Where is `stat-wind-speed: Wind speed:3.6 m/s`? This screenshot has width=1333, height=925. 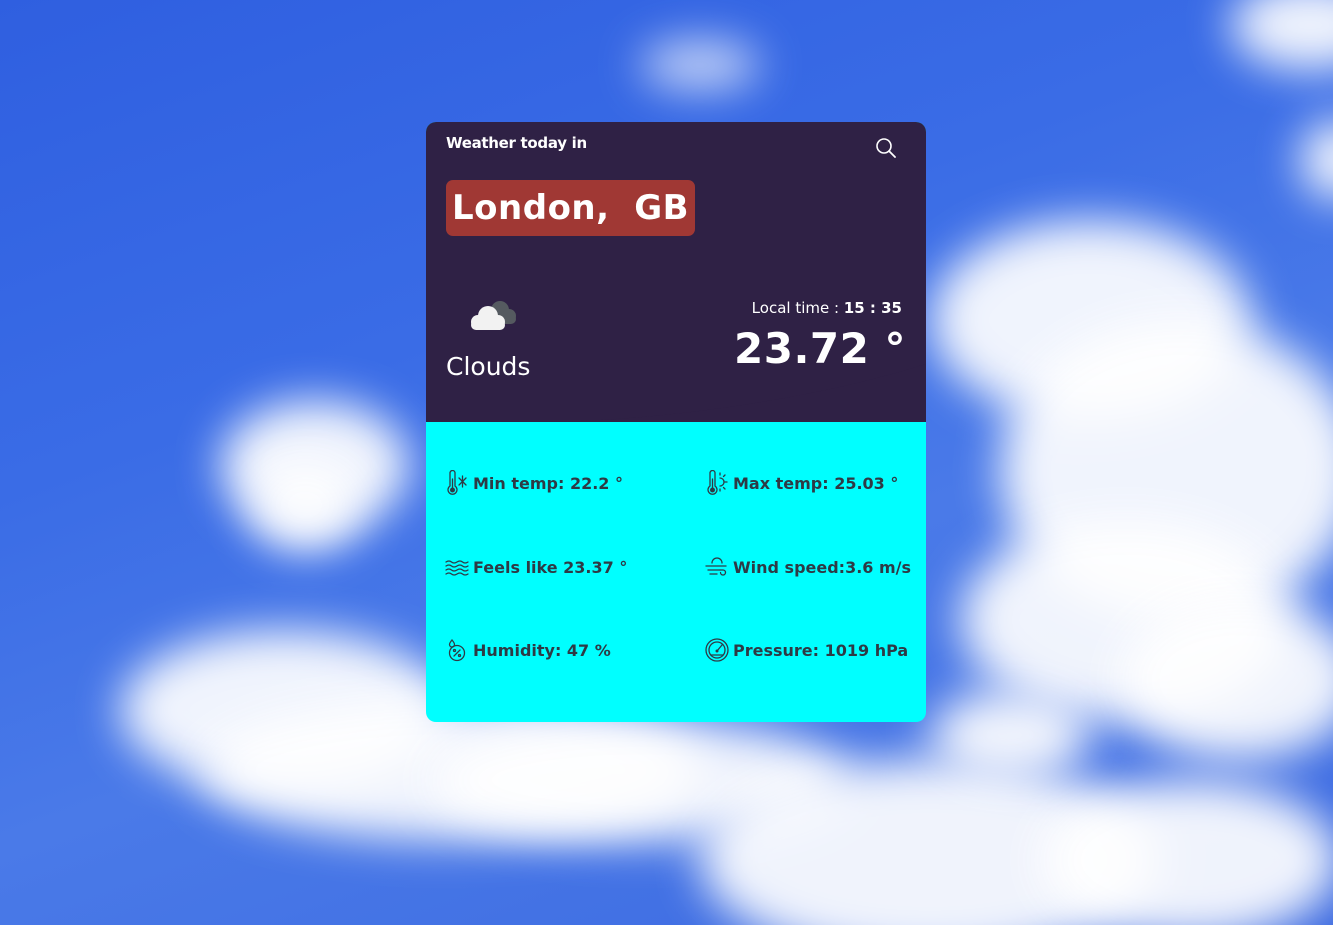 stat-wind-speed: Wind speed:3.6 m/s is located at coordinates (807, 567).